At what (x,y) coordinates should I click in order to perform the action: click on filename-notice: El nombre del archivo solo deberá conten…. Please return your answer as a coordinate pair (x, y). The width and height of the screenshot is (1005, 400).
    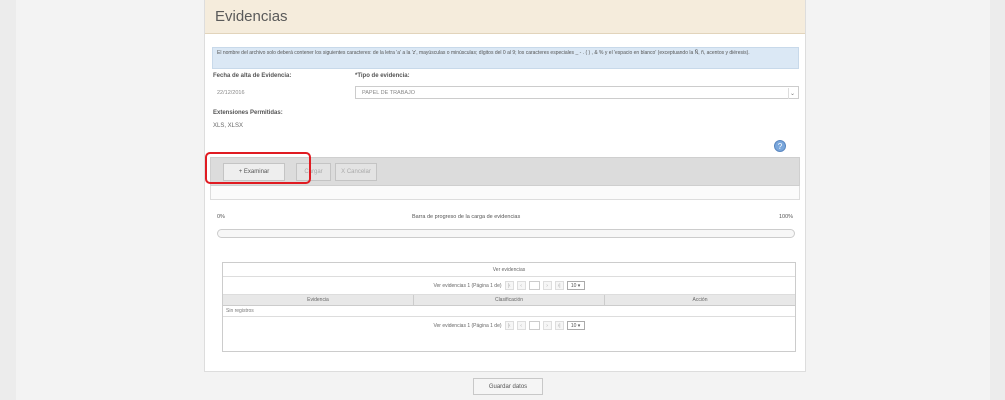
    Looking at the image, I should click on (505, 58).